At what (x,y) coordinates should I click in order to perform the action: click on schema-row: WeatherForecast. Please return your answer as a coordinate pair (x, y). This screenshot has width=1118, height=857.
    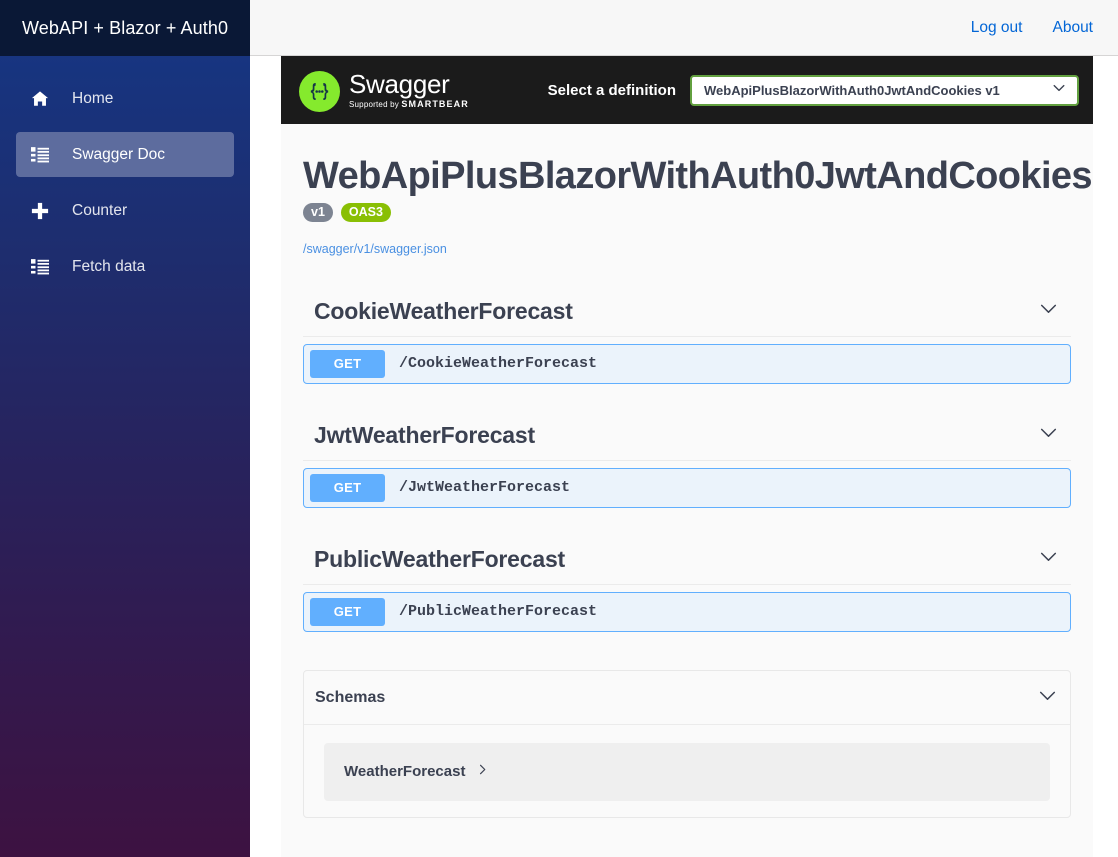
    Looking at the image, I should click on (687, 771).